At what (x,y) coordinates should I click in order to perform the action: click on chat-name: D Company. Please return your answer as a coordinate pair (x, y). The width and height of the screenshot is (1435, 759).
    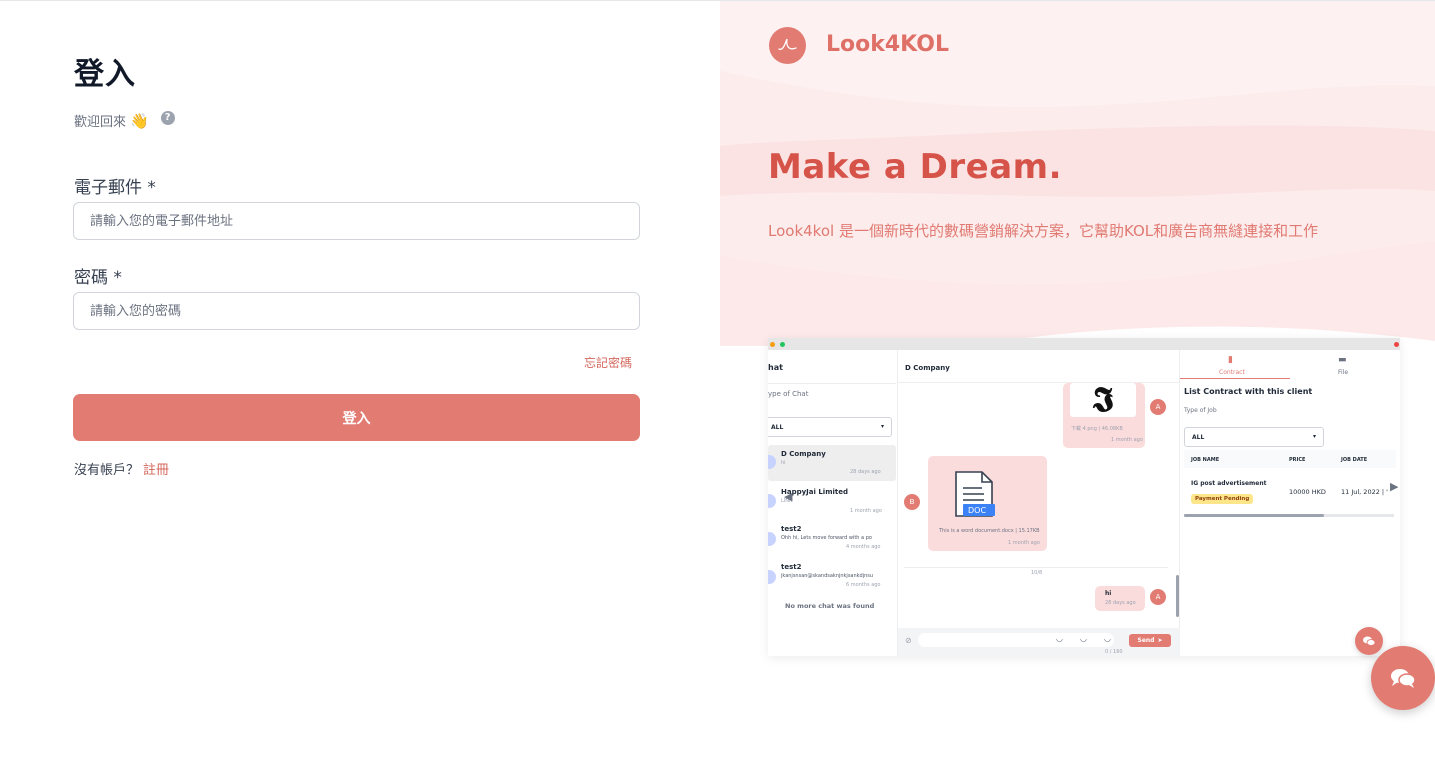
    Looking at the image, I should click on (803, 454).